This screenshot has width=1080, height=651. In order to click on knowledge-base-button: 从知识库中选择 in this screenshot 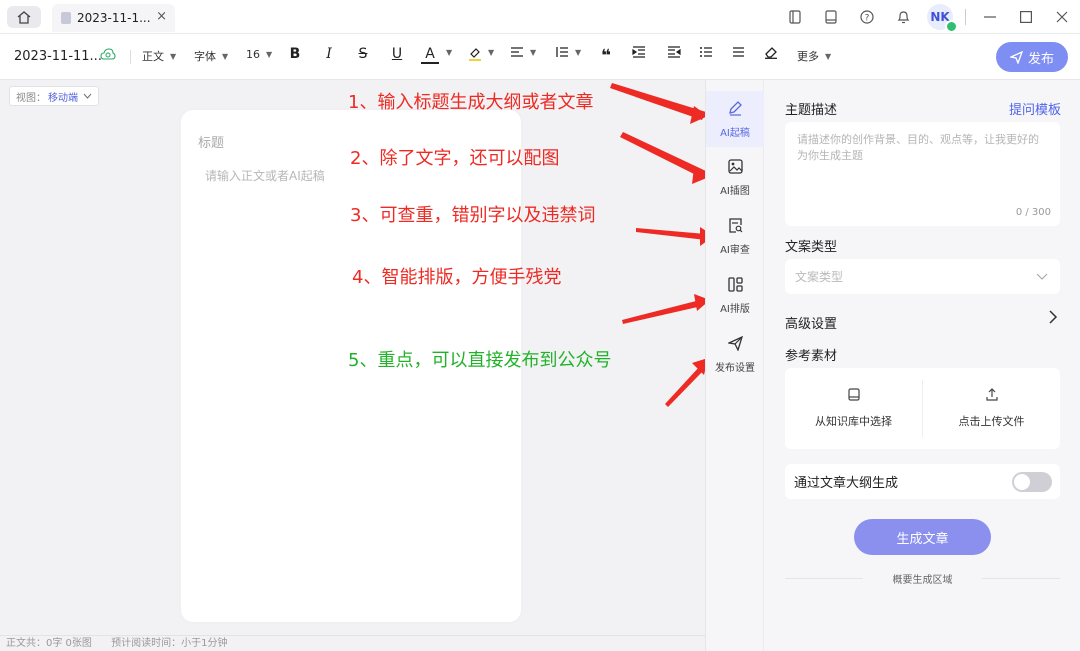, I will do `click(853, 408)`.